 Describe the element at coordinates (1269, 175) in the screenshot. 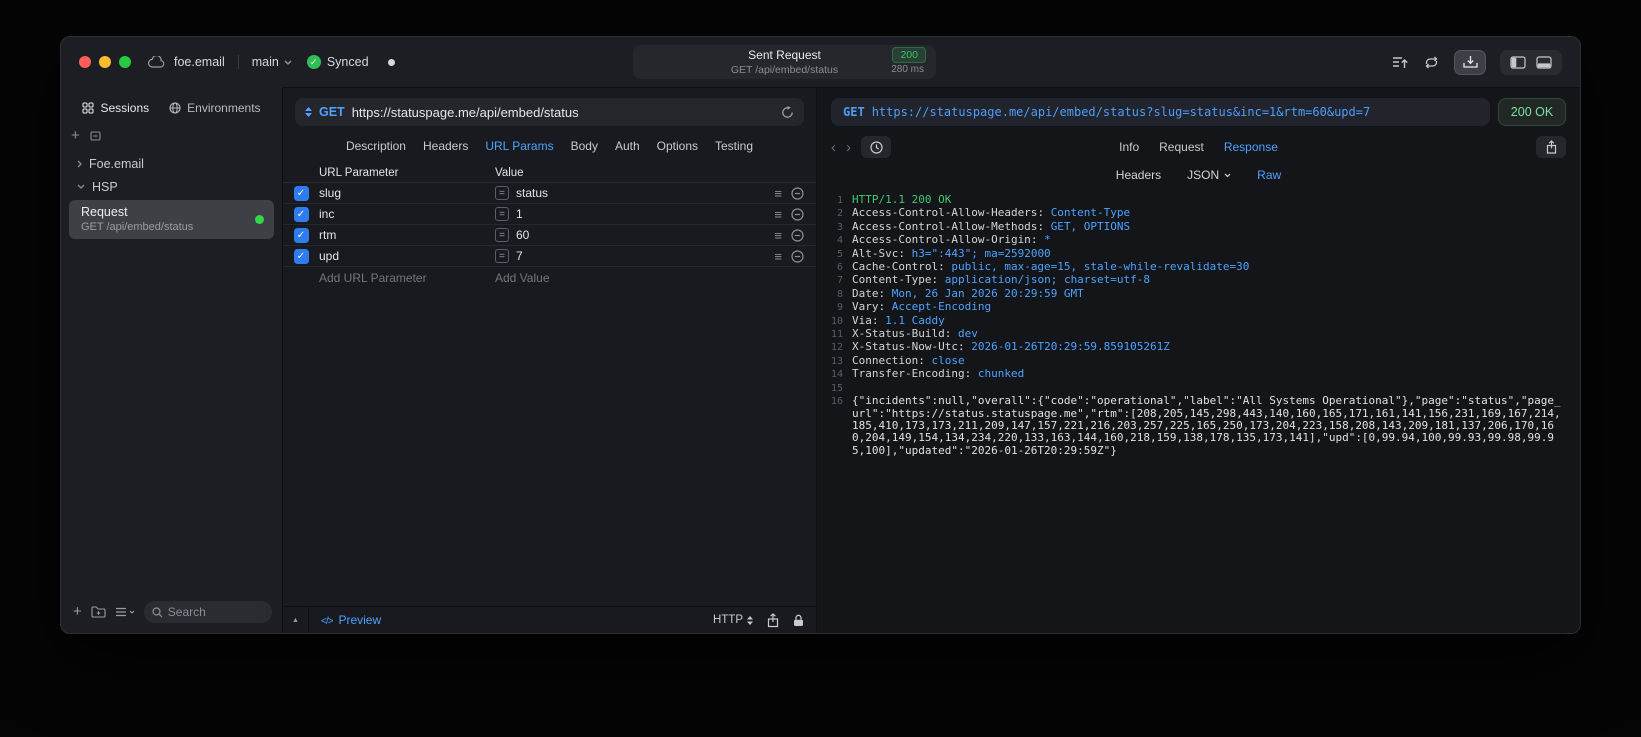

I see `subtab-raw: Raw` at that location.